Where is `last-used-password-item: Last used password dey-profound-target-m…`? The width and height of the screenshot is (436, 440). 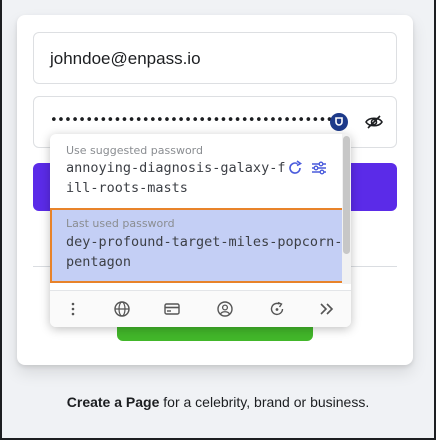 last-used-password-item: Last used password dey-profound-target-m… is located at coordinates (197, 245).